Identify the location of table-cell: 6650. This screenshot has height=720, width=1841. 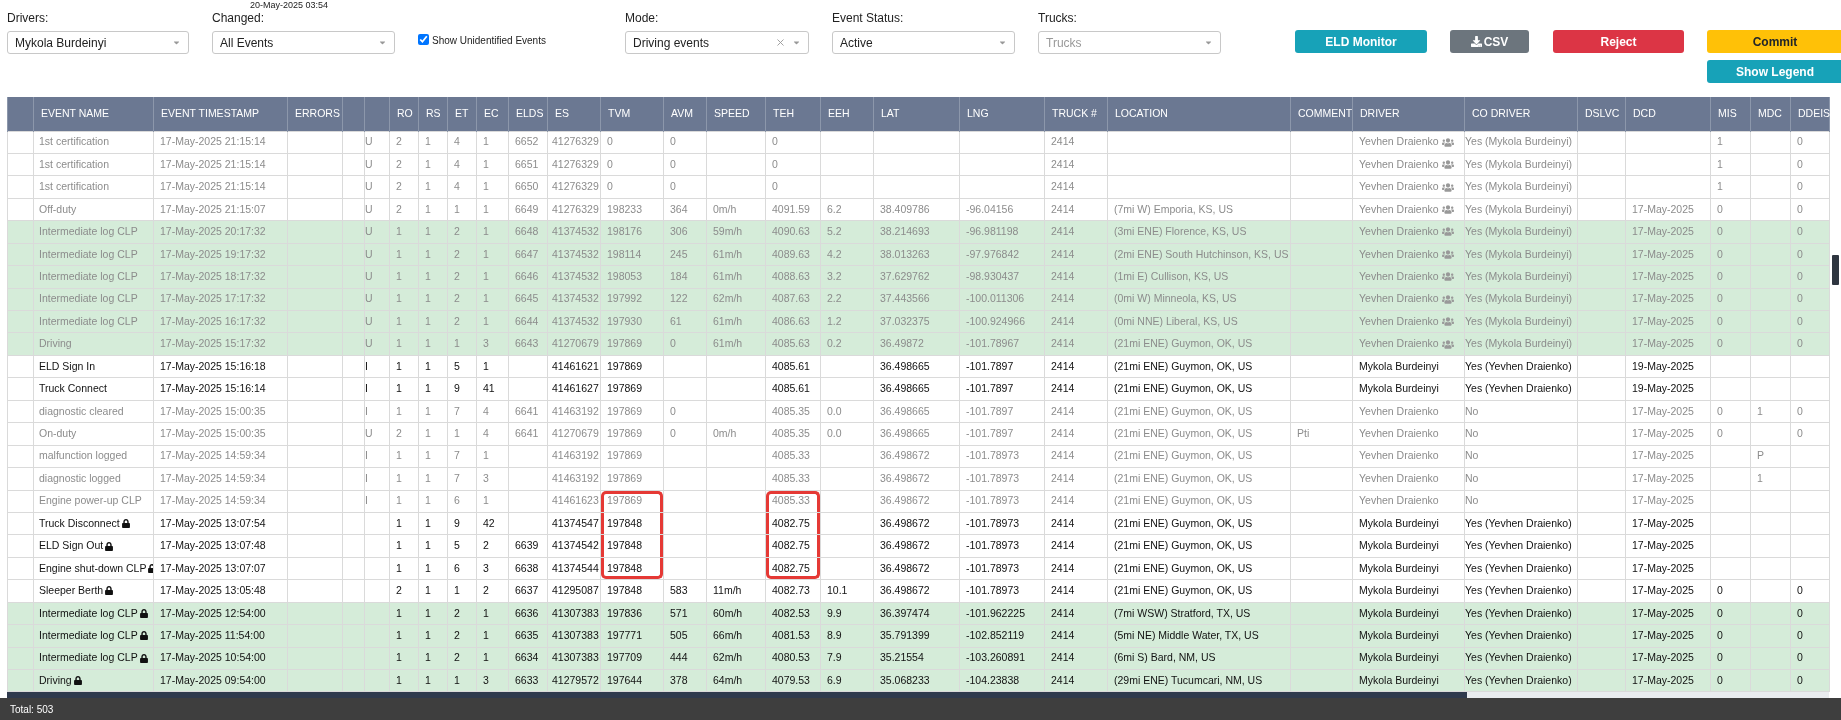
(527, 186).